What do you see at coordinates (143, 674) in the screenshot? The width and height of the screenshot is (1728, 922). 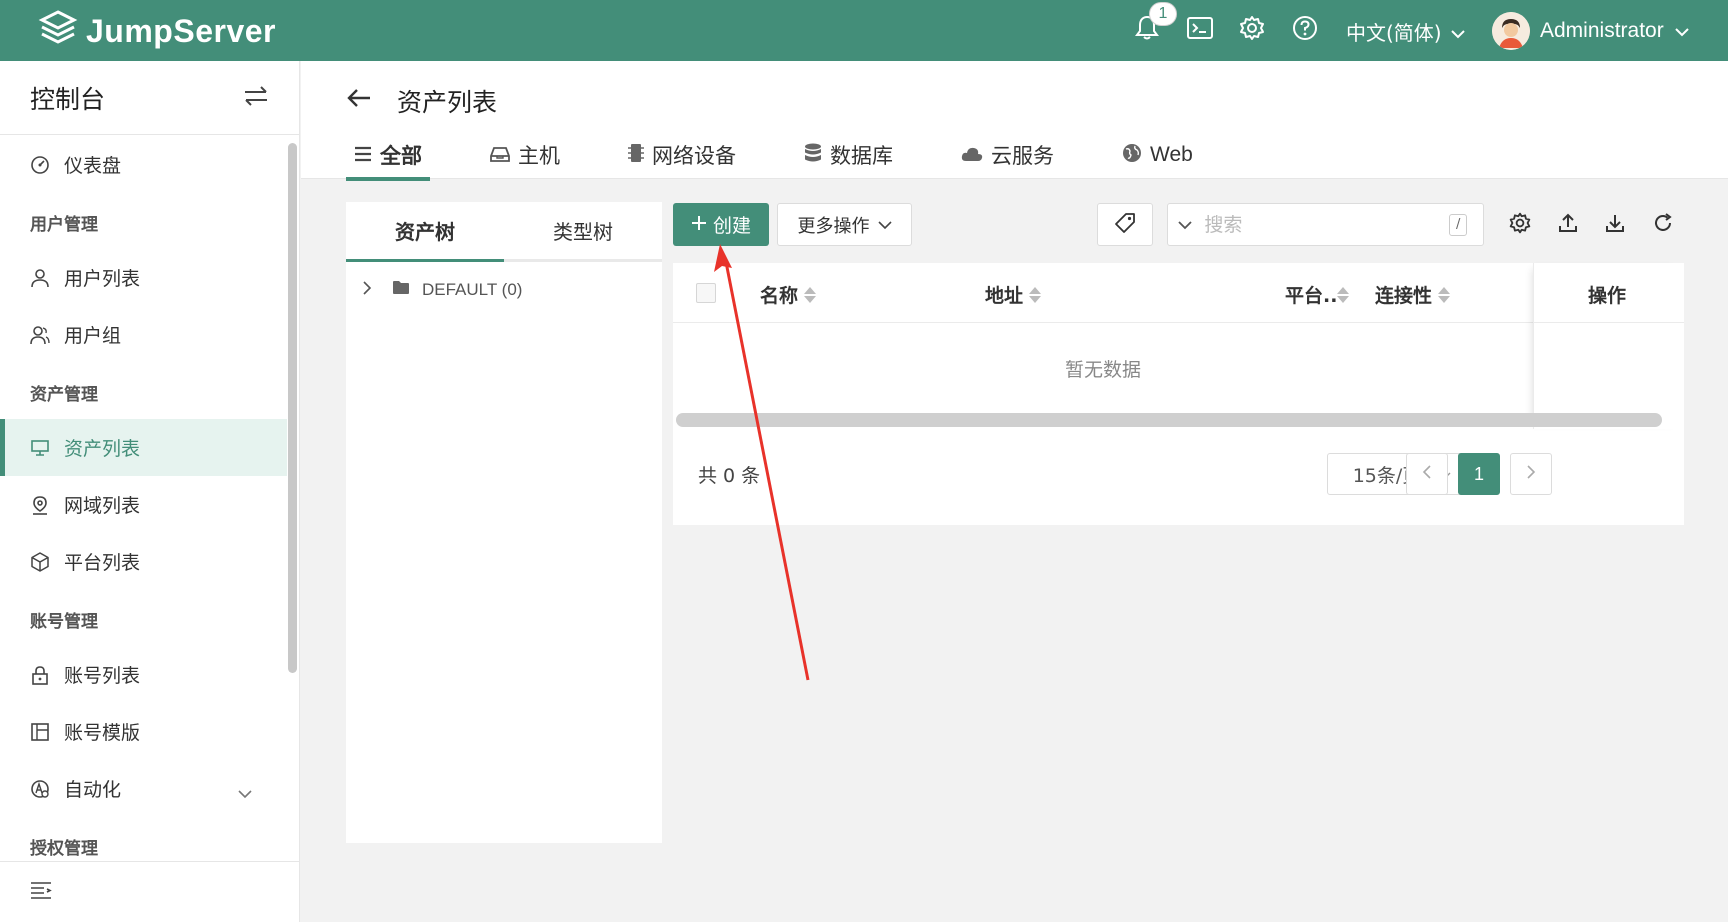 I see `sidebar-item-accounts: 账号列表` at bounding box center [143, 674].